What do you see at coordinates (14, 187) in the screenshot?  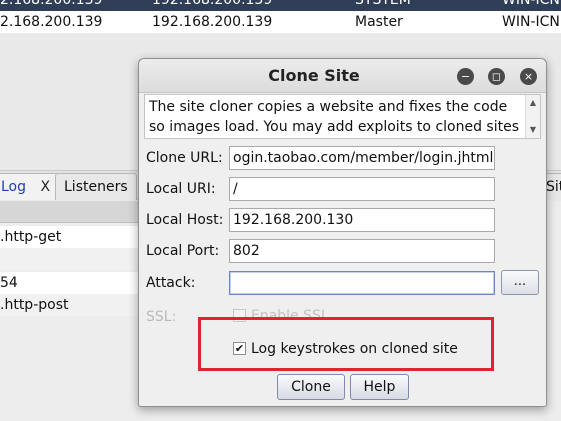 I see `tab-log-label: Log` at bounding box center [14, 187].